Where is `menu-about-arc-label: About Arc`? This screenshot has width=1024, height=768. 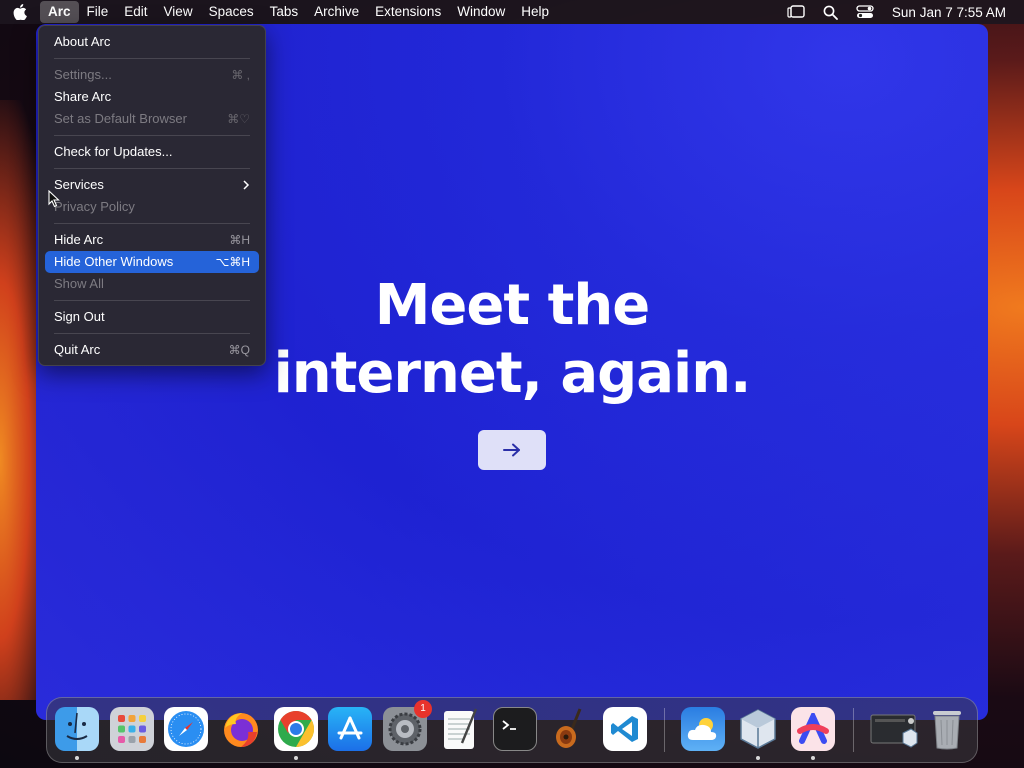
menu-about-arc-label: About Arc is located at coordinates (82, 41).